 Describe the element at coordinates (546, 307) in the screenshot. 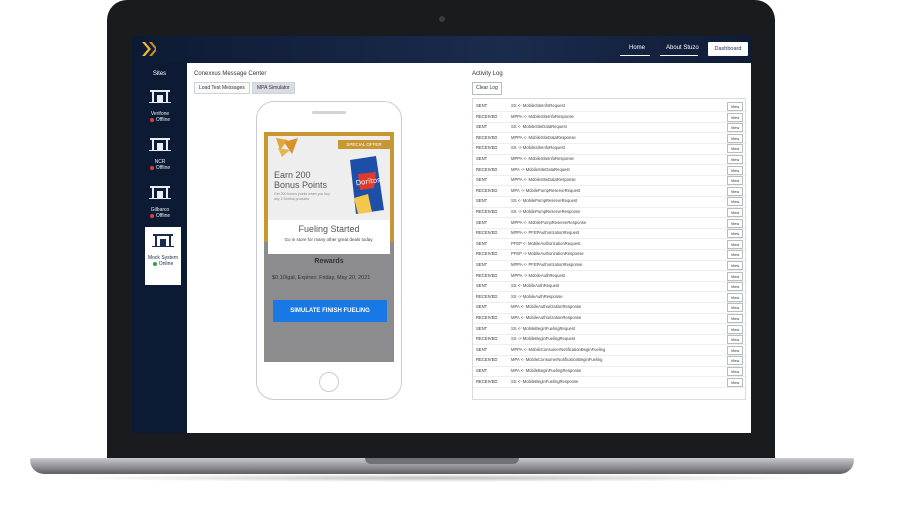

I see `log-message: MPA <- MobileAuthorizationResponse` at that location.